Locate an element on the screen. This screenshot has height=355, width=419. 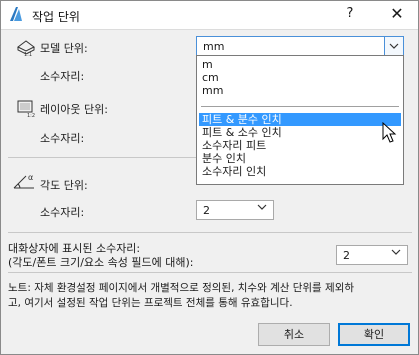
dropdown-option: mm is located at coordinates (300, 90).